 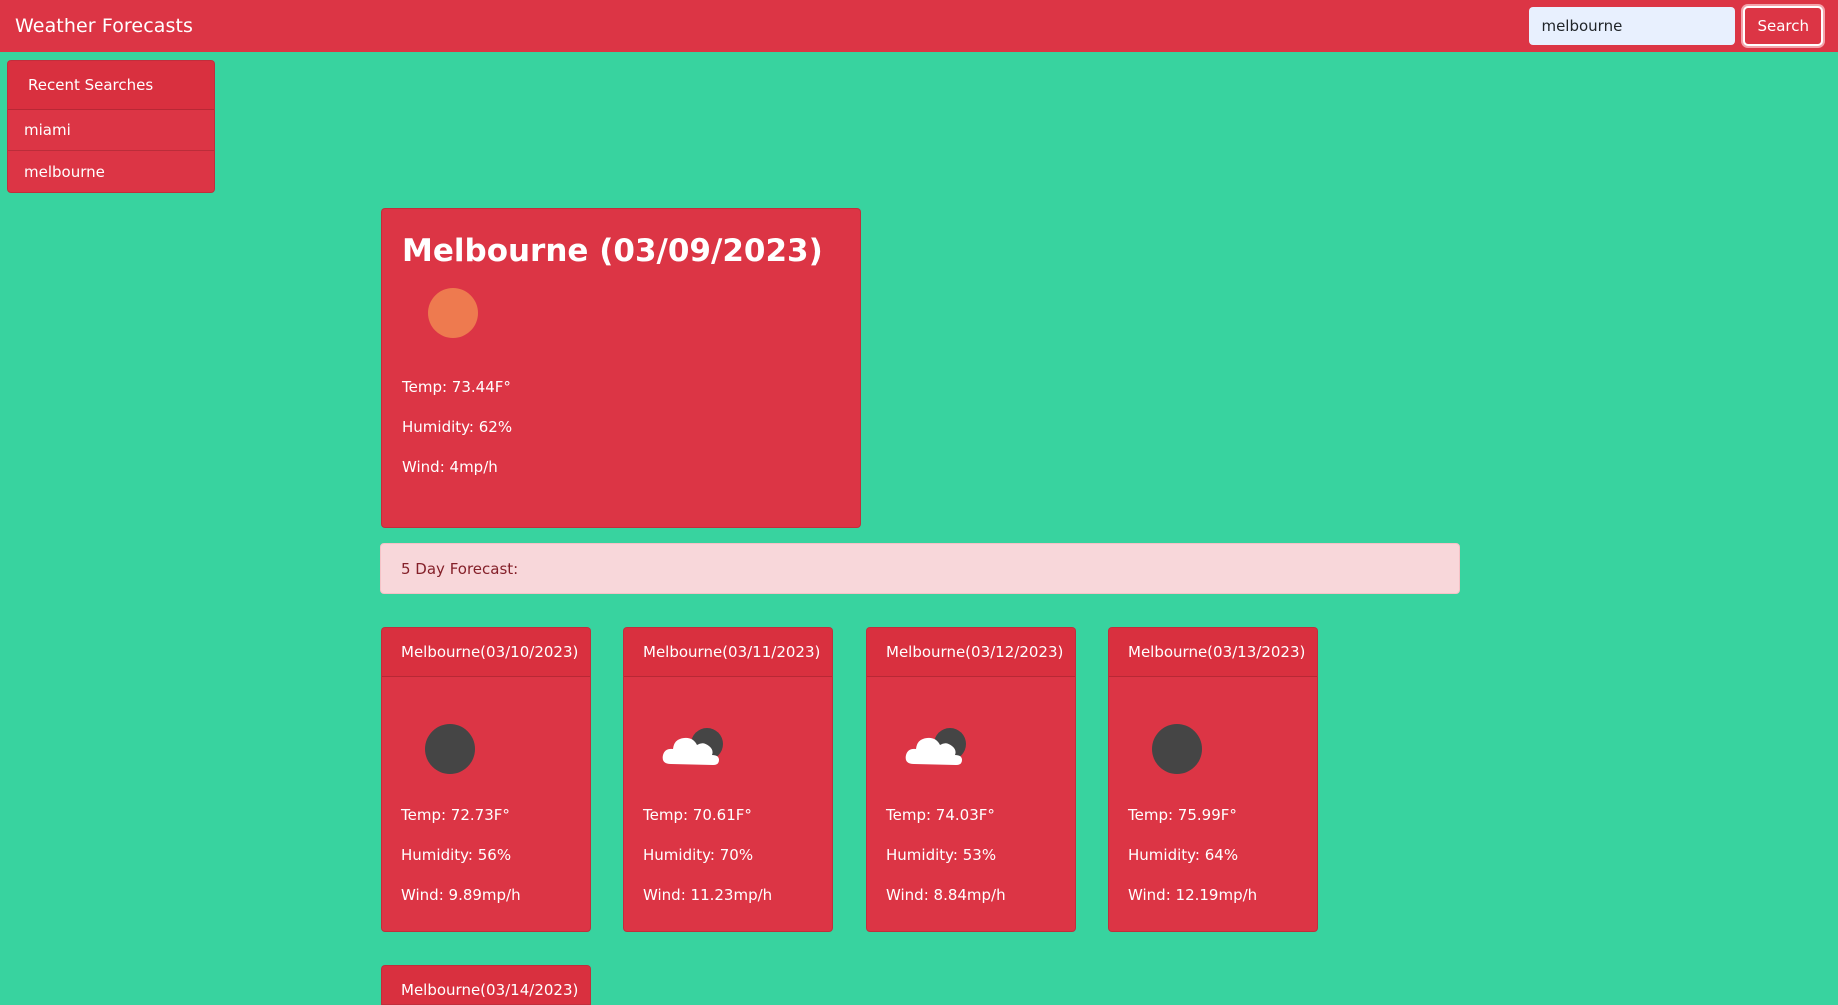 I want to click on forecast-card-title: Melbourne(03/10/2023), so click(x=486, y=652).